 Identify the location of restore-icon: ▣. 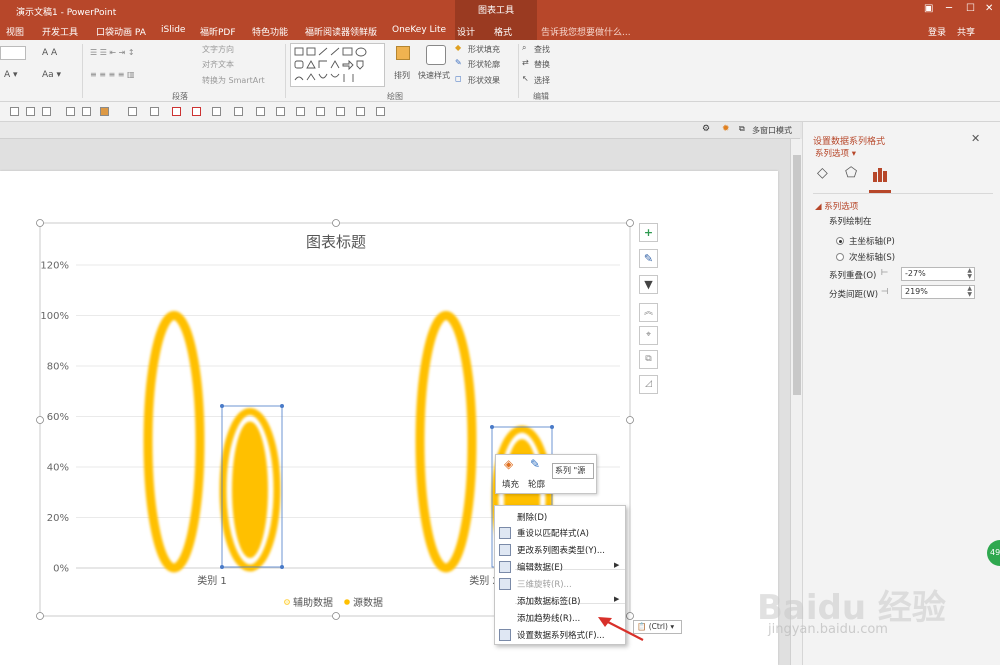
(928, 8).